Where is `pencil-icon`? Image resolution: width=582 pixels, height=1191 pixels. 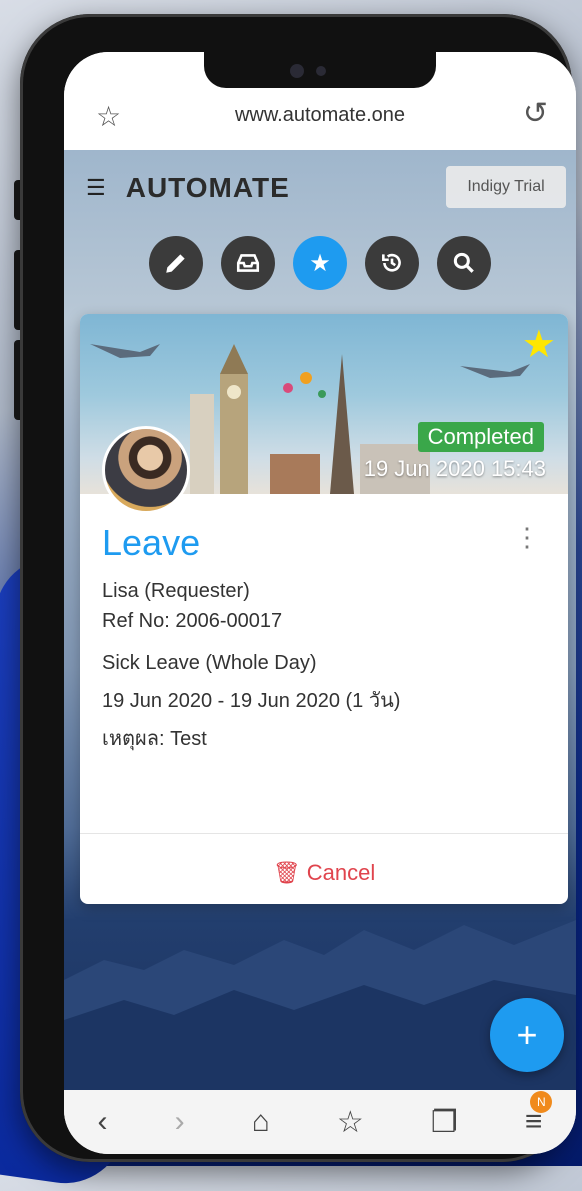 pencil-icon is located at coordinates (175, 263).